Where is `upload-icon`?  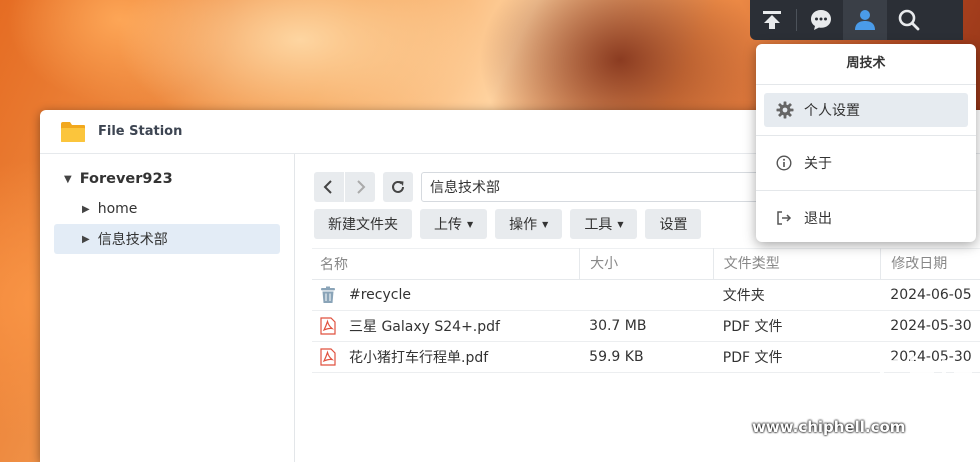
upload-icon is located at coordinates (772, 20).